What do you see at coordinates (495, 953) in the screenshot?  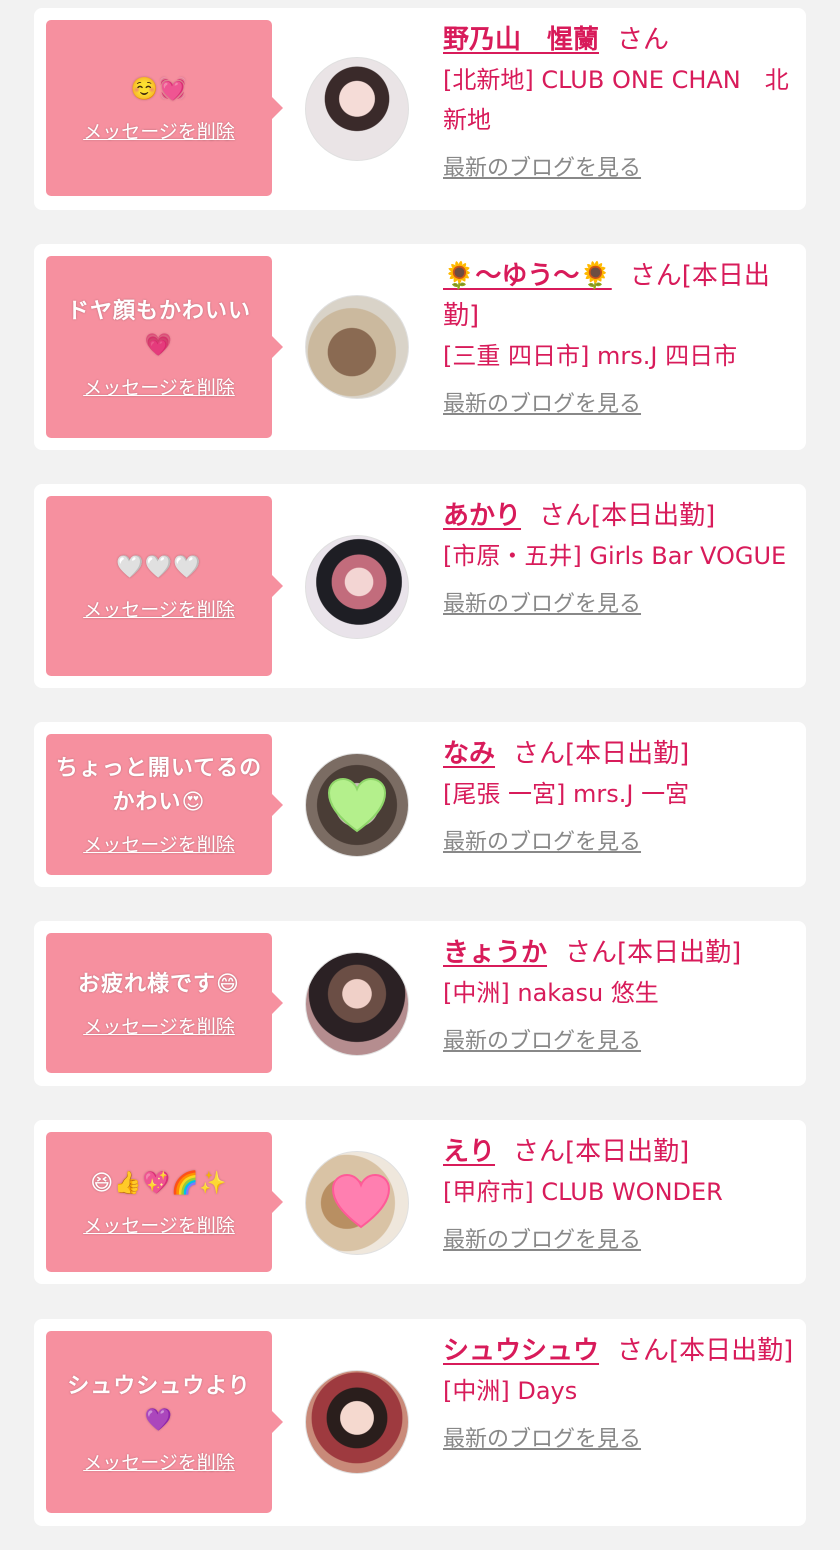 I see `cast-name-link: きょうか` at bounding box center [495, 953].